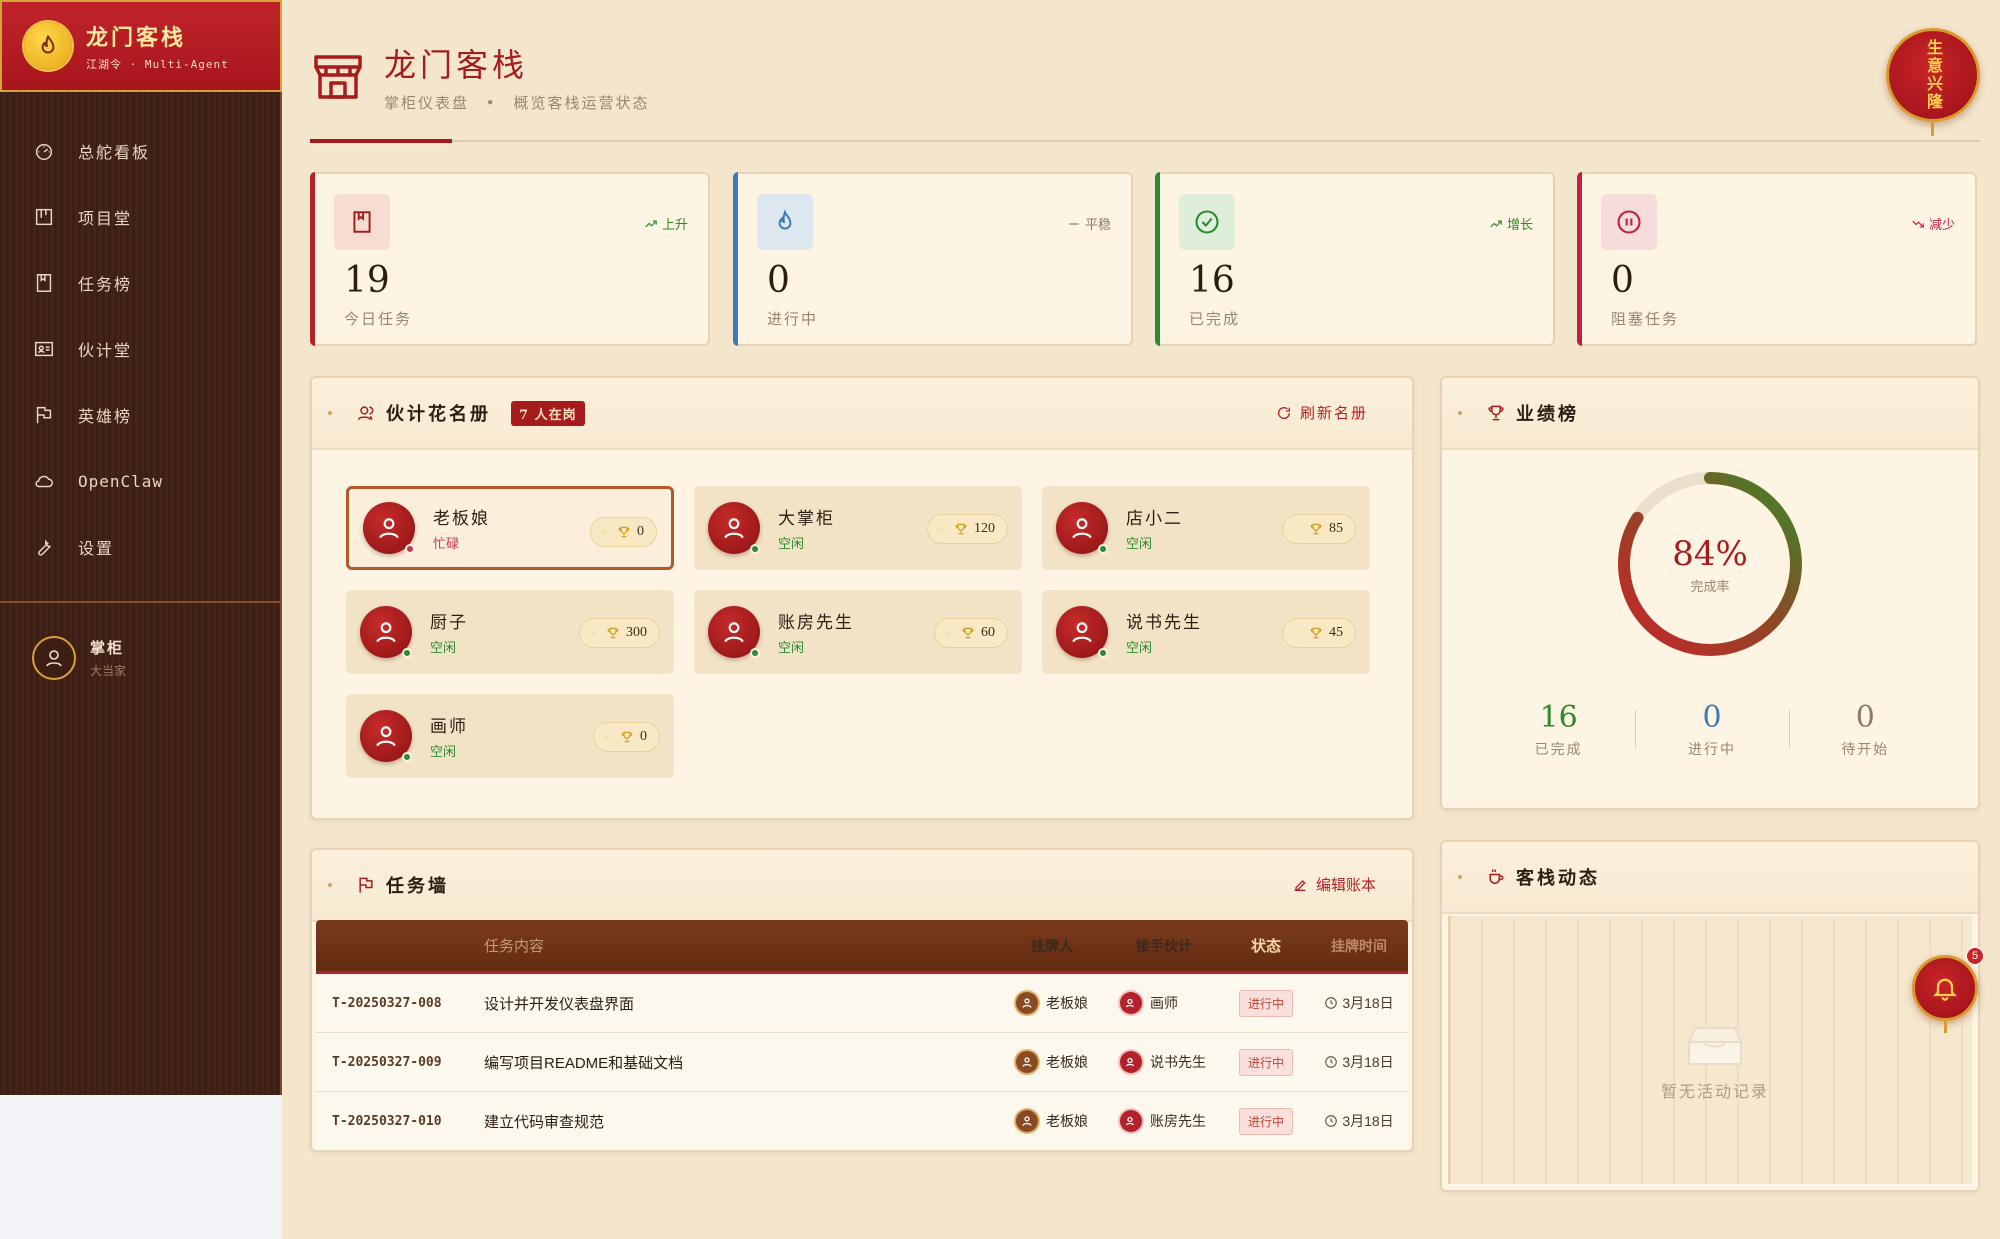  I want to click on task-id: T-20250327-009, so click(387, 1062).